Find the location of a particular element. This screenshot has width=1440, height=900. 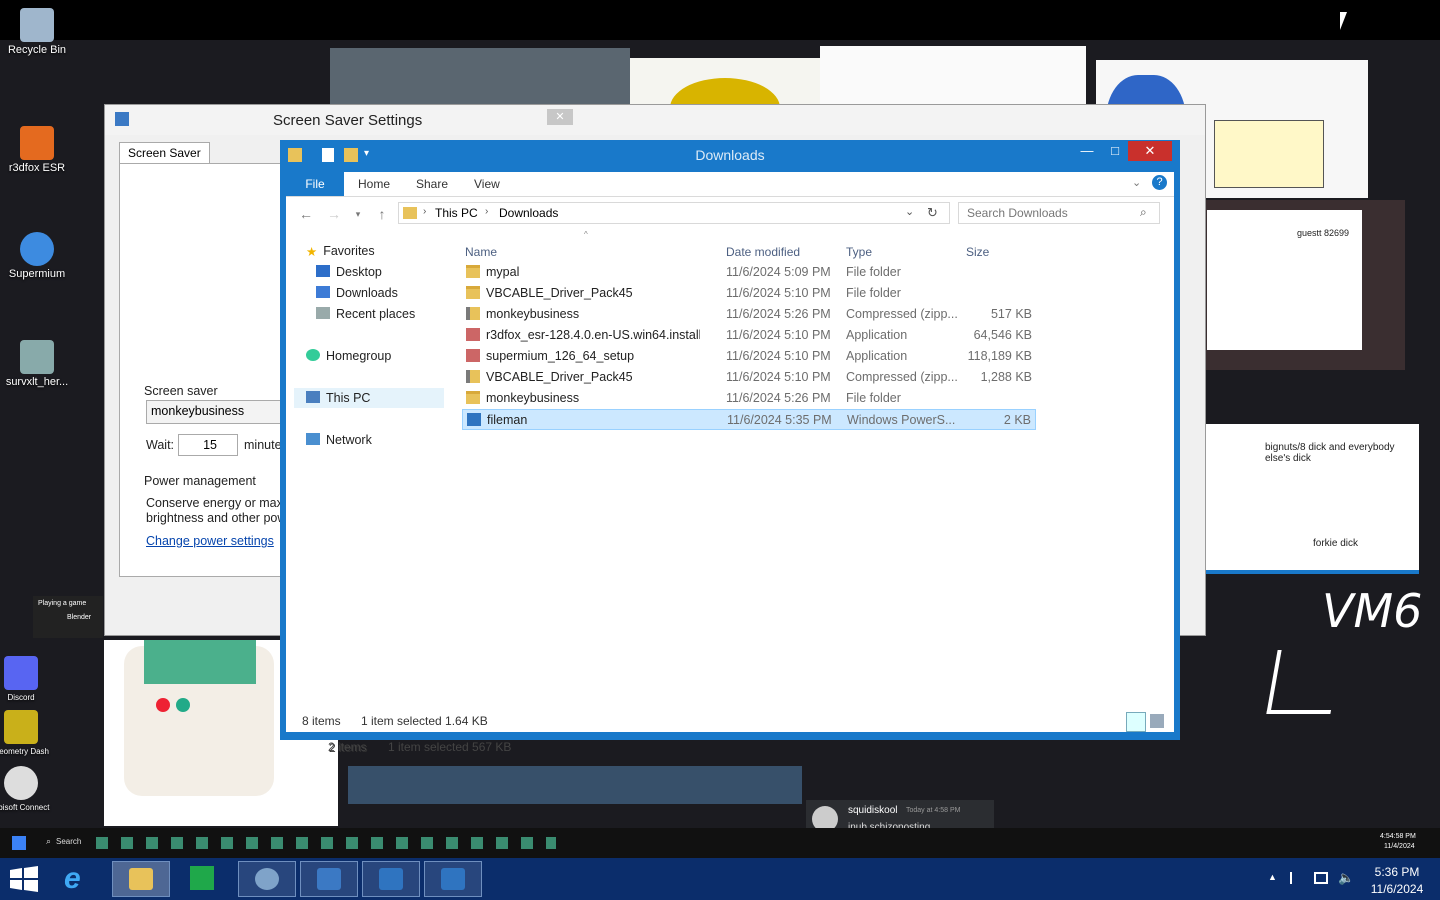

address-dropdown-icon: ⌄ is located at coordinates (909, 211).